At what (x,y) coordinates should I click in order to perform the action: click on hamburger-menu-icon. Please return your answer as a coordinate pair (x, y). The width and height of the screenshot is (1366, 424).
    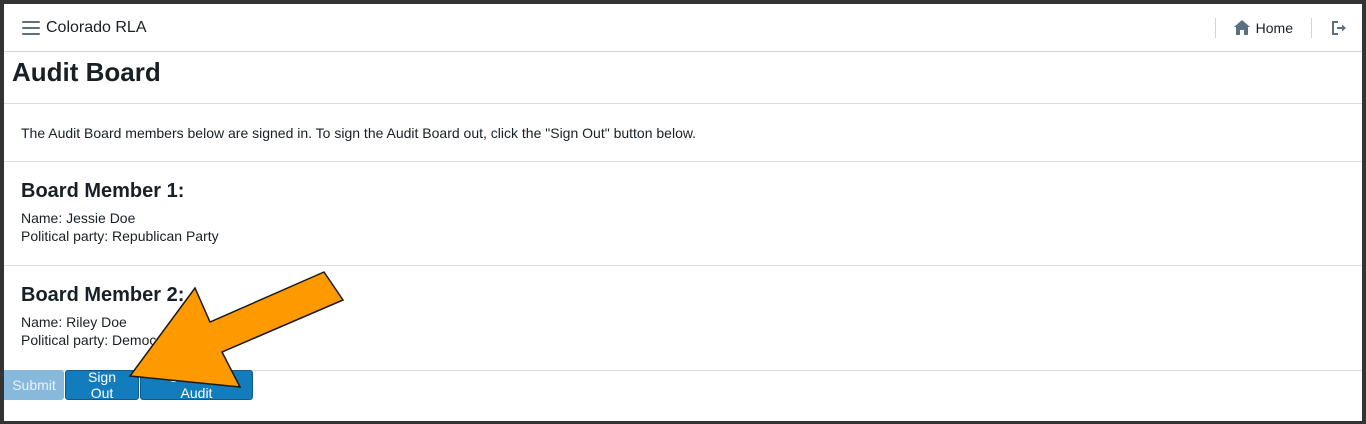
    Looking at the image, I should click on (31, 27).